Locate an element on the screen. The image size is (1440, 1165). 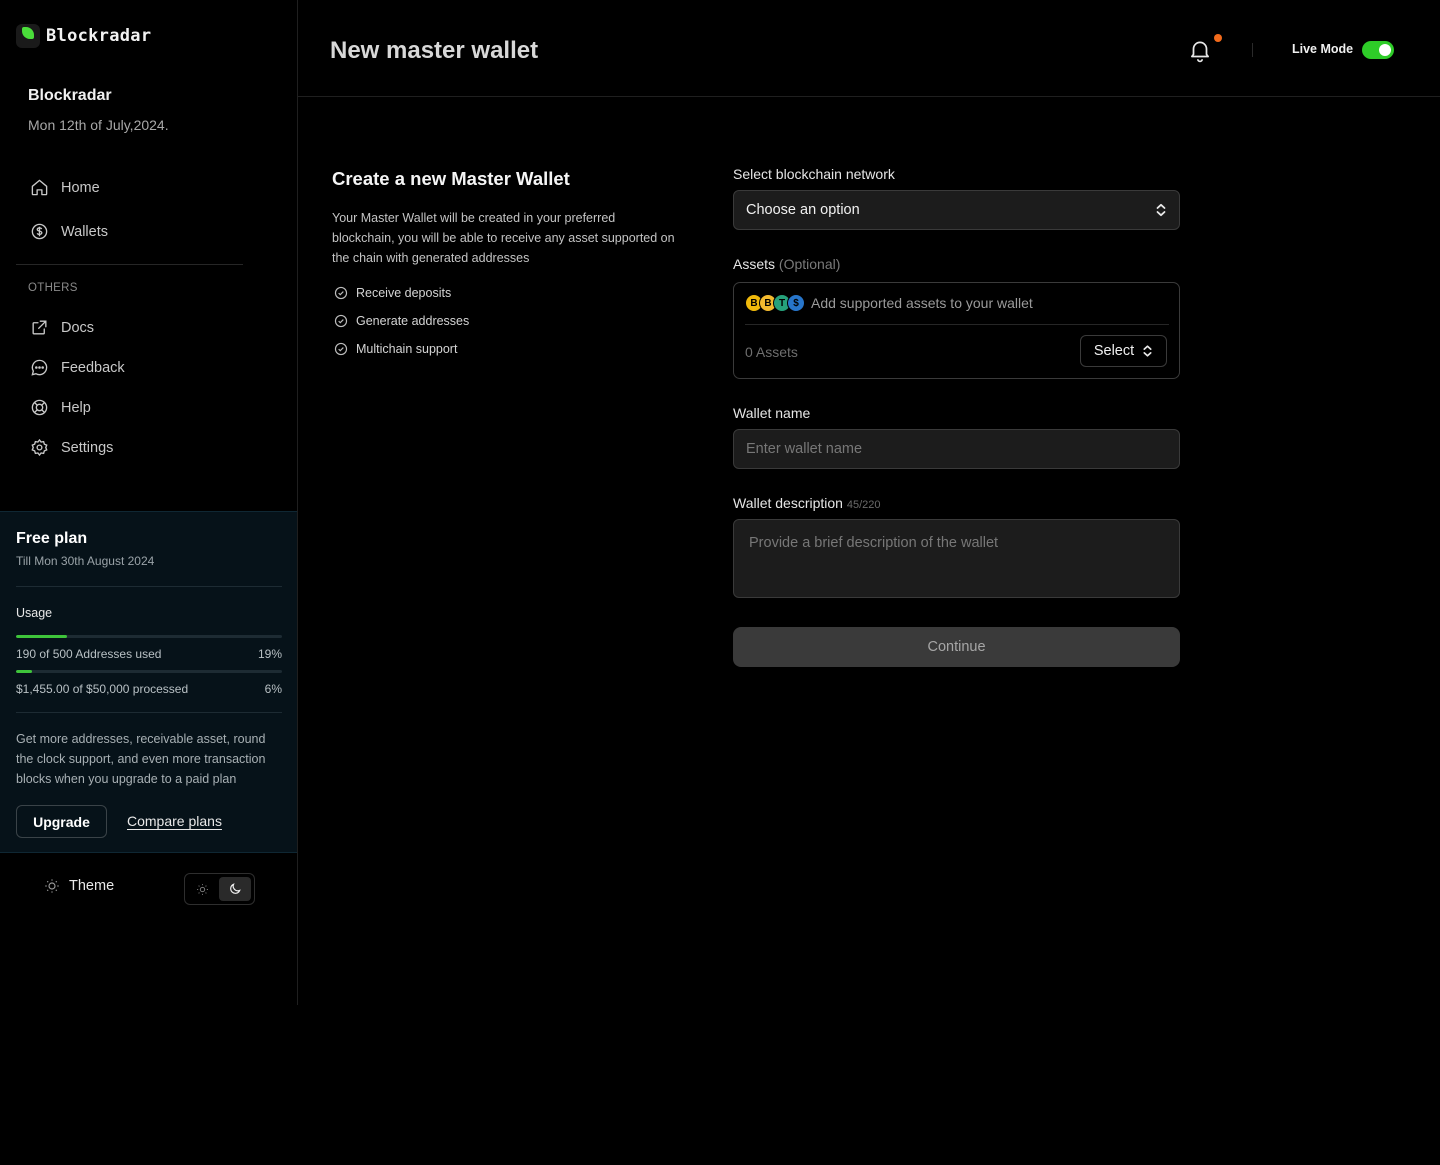
dollar-circle-icon is located at coordinates (39, 231).